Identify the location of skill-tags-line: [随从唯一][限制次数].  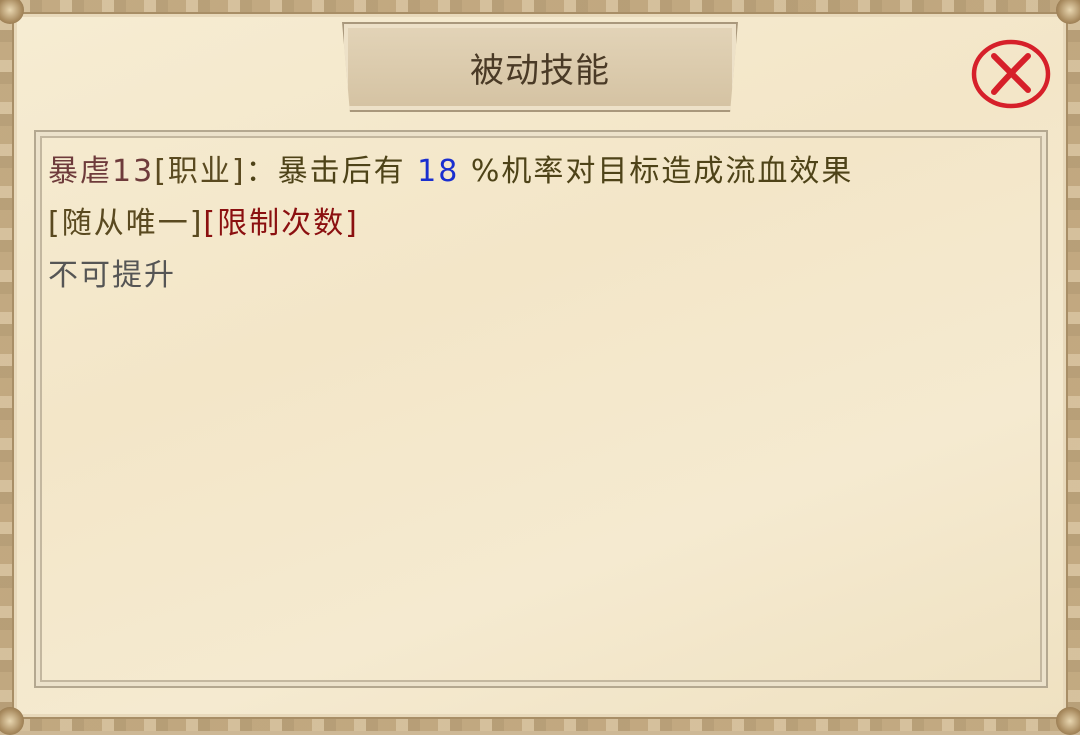
(203, 220).